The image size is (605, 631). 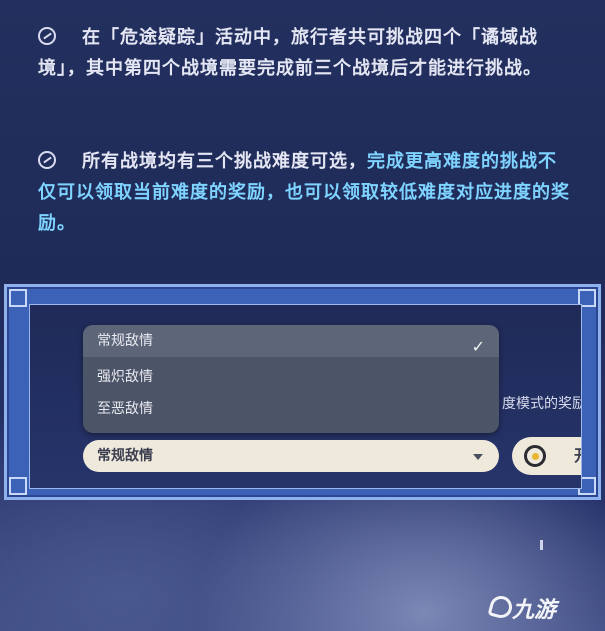 I want to click on start-challenge-button: 开, so click(x=546, y=456).